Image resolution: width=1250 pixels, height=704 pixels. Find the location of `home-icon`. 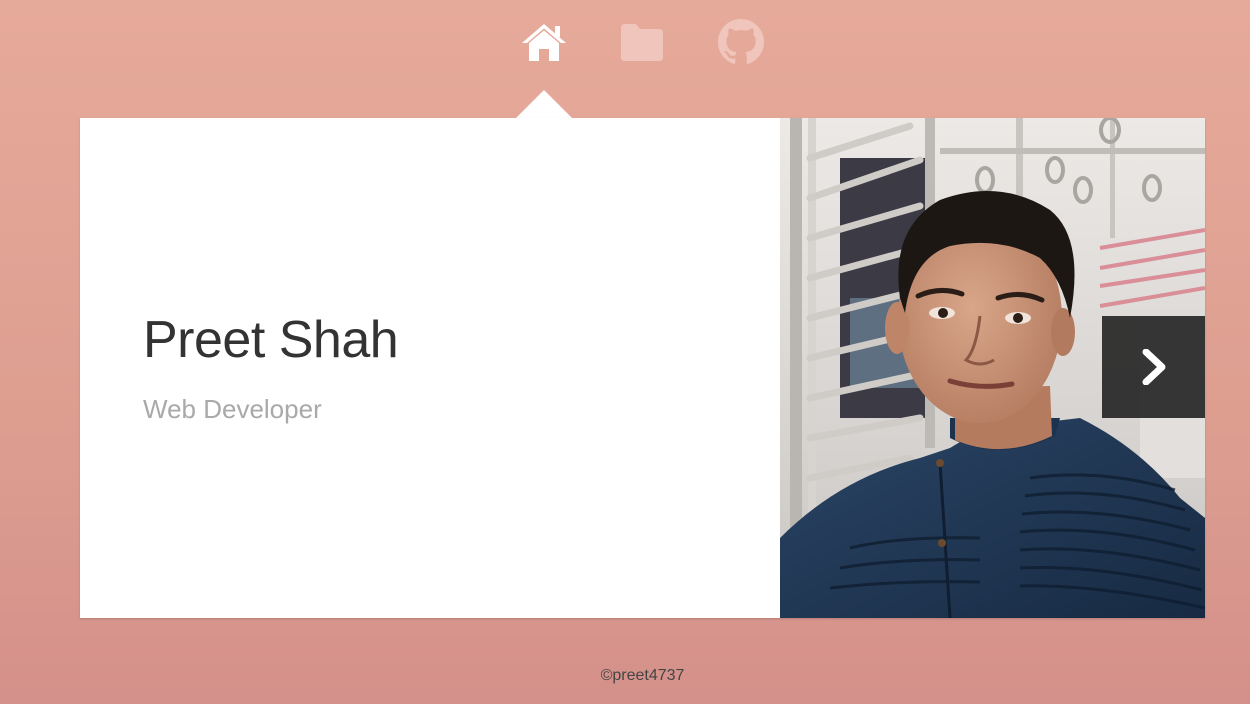

home-icon is located at coordinates (544, 42).